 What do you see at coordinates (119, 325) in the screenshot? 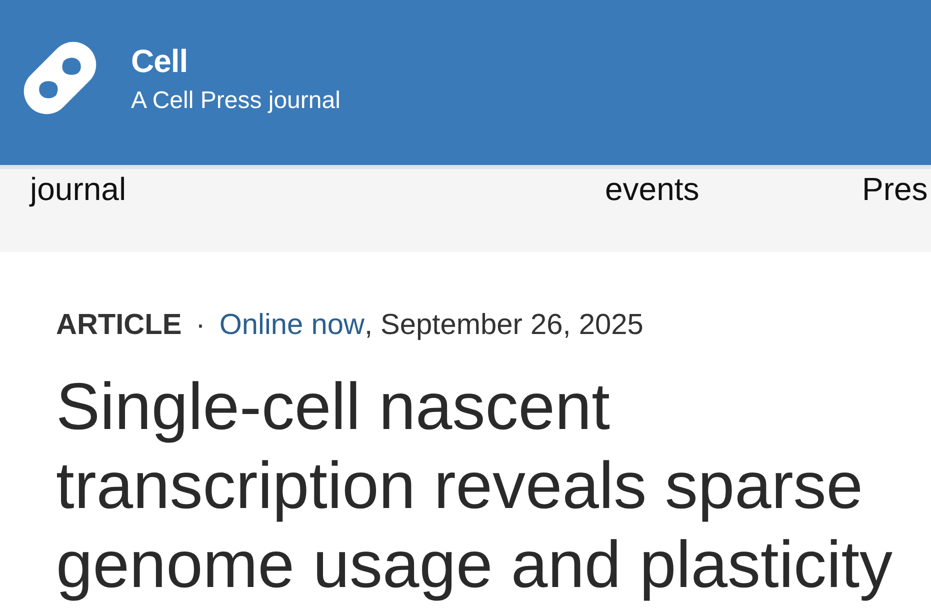
I see `article-type: ARTICLE` at bounding box center [119, 325].